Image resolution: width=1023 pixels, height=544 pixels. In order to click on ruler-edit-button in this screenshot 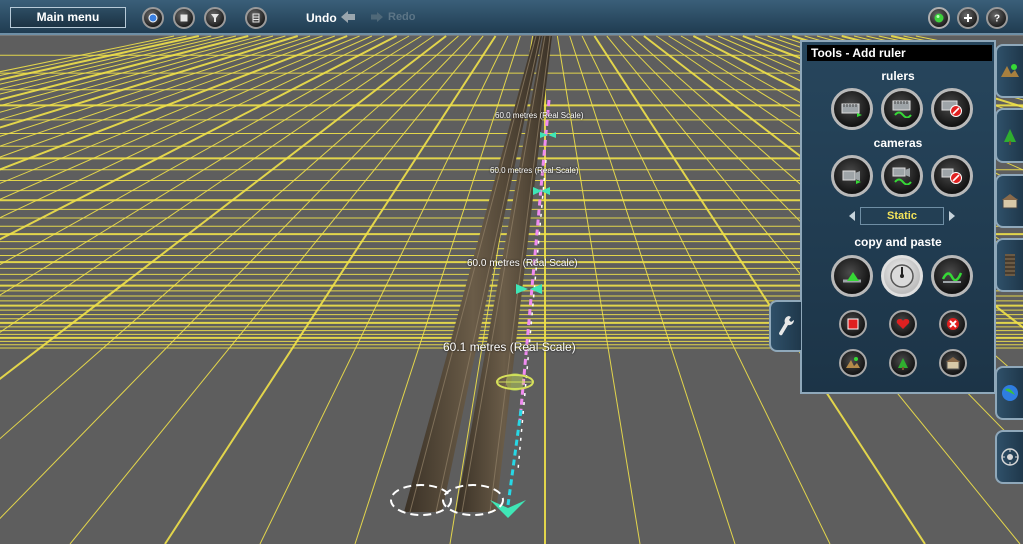, I will do `click(902, 109)`.